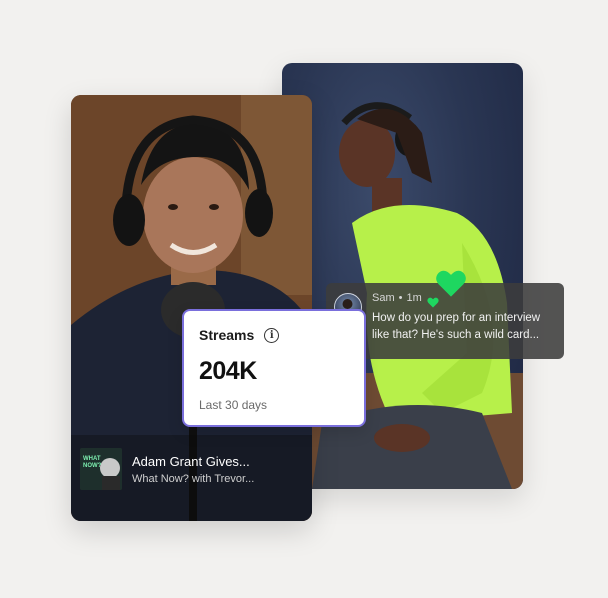 The height and width of the screenshot is (598, 608). What do you see at coordinates (274, 368) in the screenshot?
I see `streams-stat-card: Streams i 204K Last 30 days` at bounding box center [274, 368].